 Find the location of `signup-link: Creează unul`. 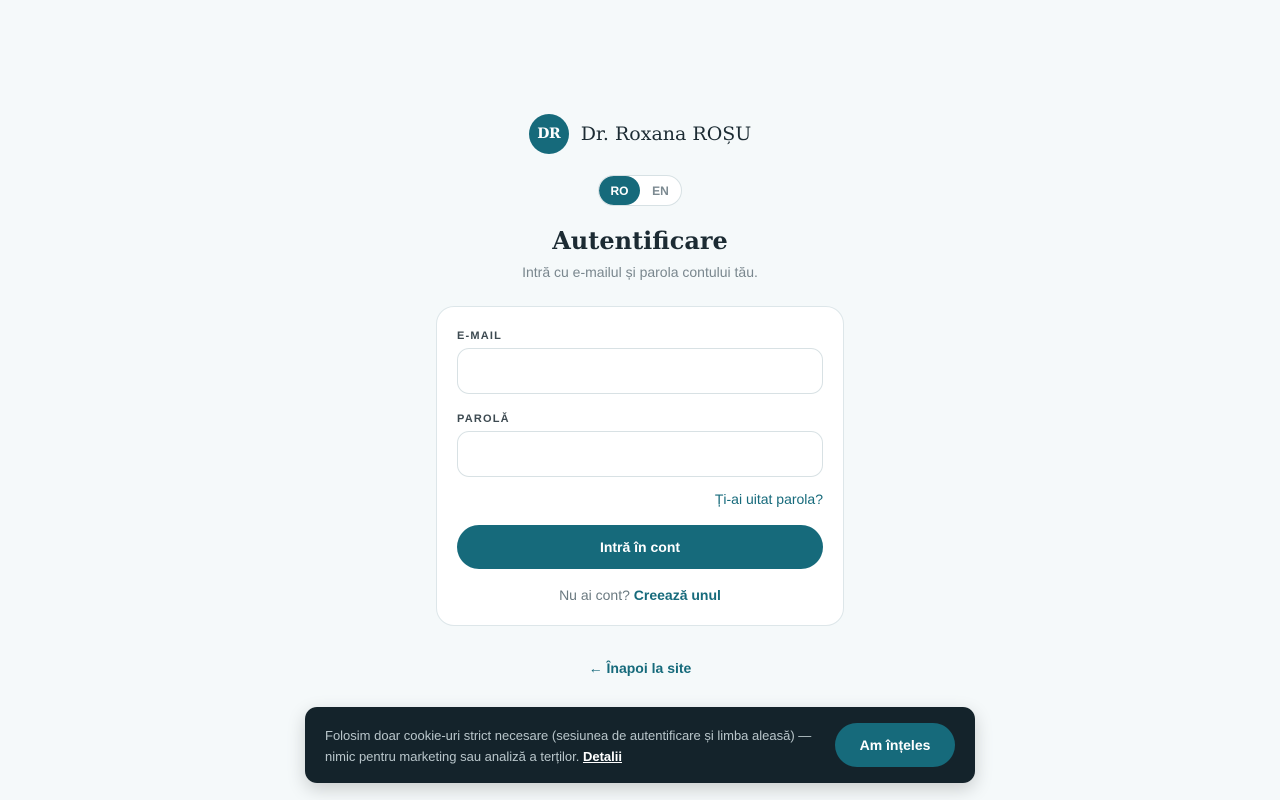

signup-link: Creează unul is located at coordinates (677, 595).